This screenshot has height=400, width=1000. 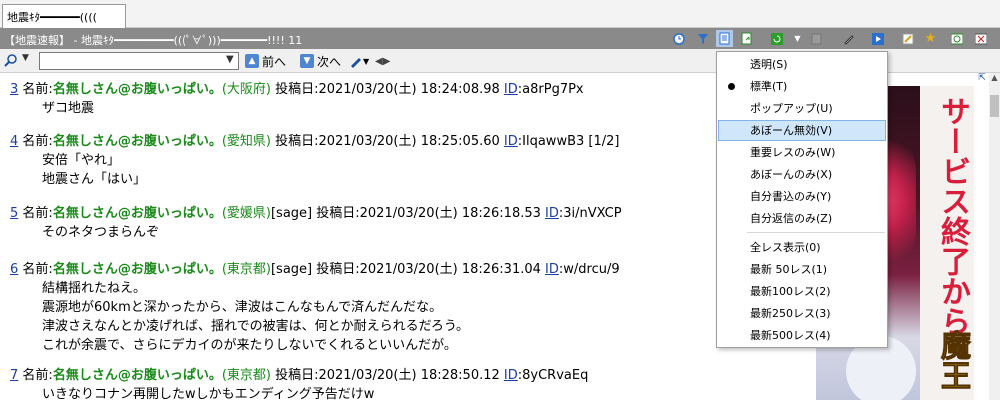 What do you see at coordinates (802, 218) in the screenshot?
I see `menu-item: 自分返信のみ(Z)` at bounding box center [802, 218].